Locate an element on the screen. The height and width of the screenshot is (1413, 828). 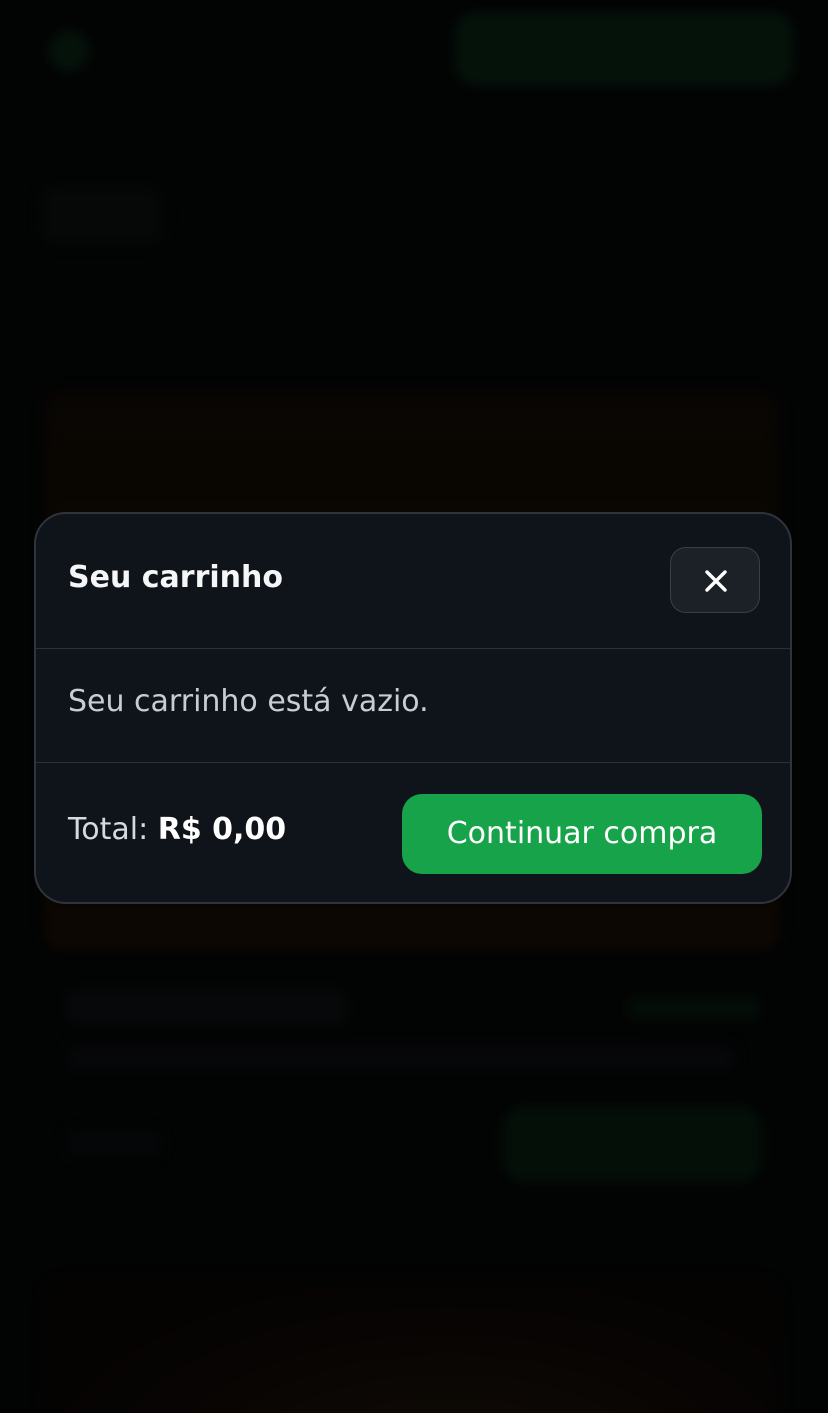
modal-footer: Total: R$ 0,00 Continuar compra is located at coordinates (413, 832).